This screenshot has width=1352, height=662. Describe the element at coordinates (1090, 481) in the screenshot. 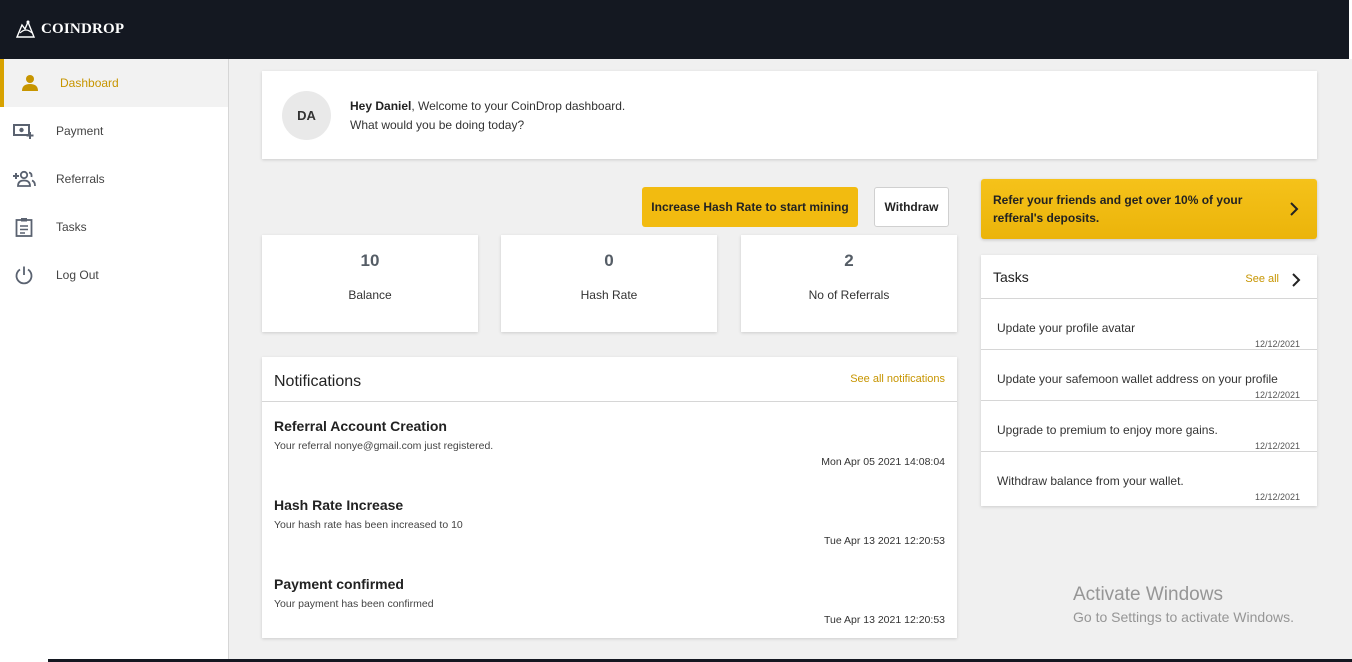

I see `task-text: Withdraw balance from your wallet.` at that location.